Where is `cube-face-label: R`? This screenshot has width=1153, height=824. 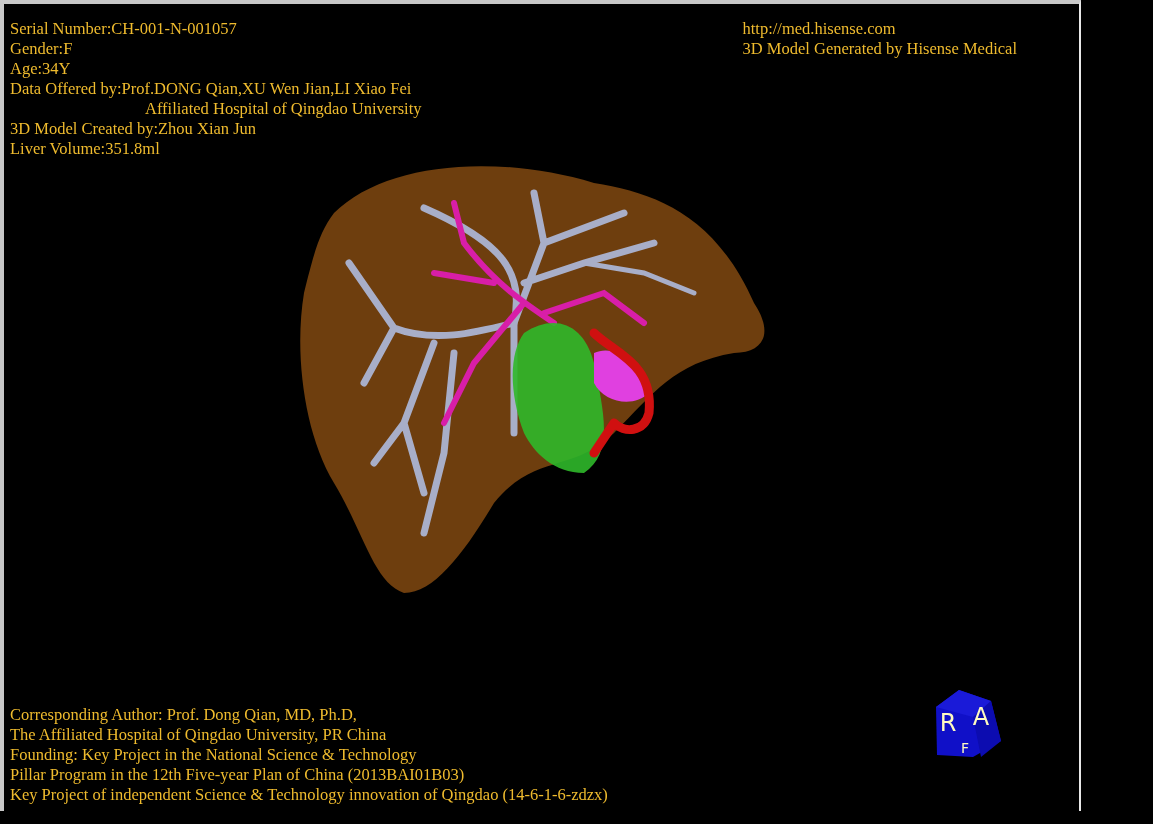
cube-face-label: R is located at coordinates (948, 723).